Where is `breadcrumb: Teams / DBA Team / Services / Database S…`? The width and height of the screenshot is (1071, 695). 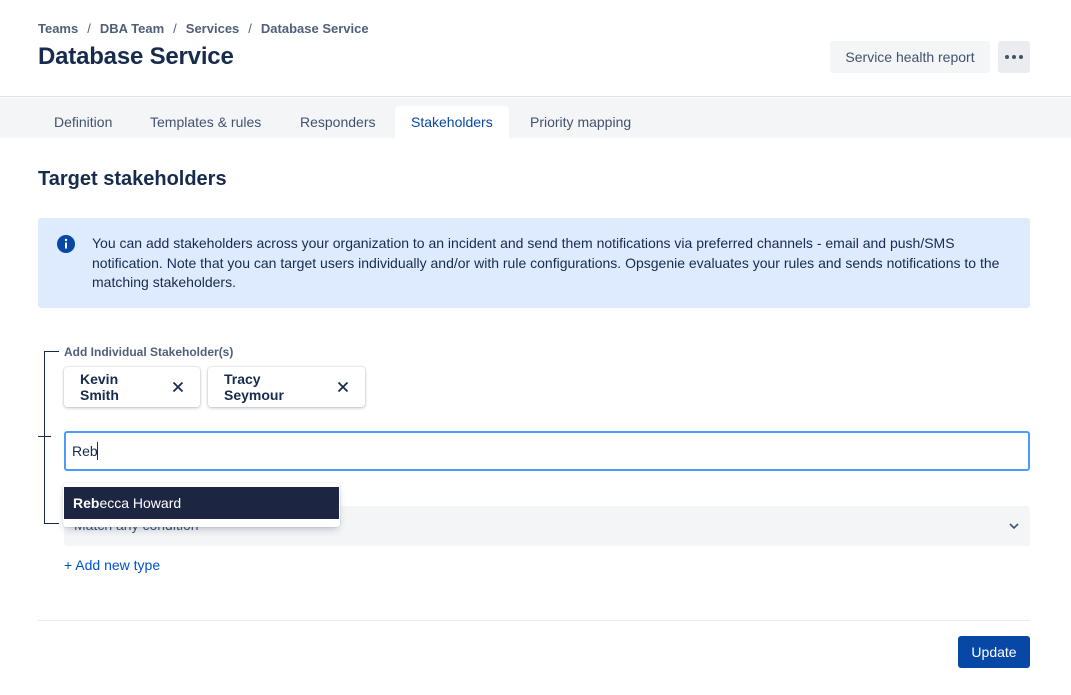 breadcrumb: Teams / DBA Team / Services / Database S… is located at coordinates (203, 28).